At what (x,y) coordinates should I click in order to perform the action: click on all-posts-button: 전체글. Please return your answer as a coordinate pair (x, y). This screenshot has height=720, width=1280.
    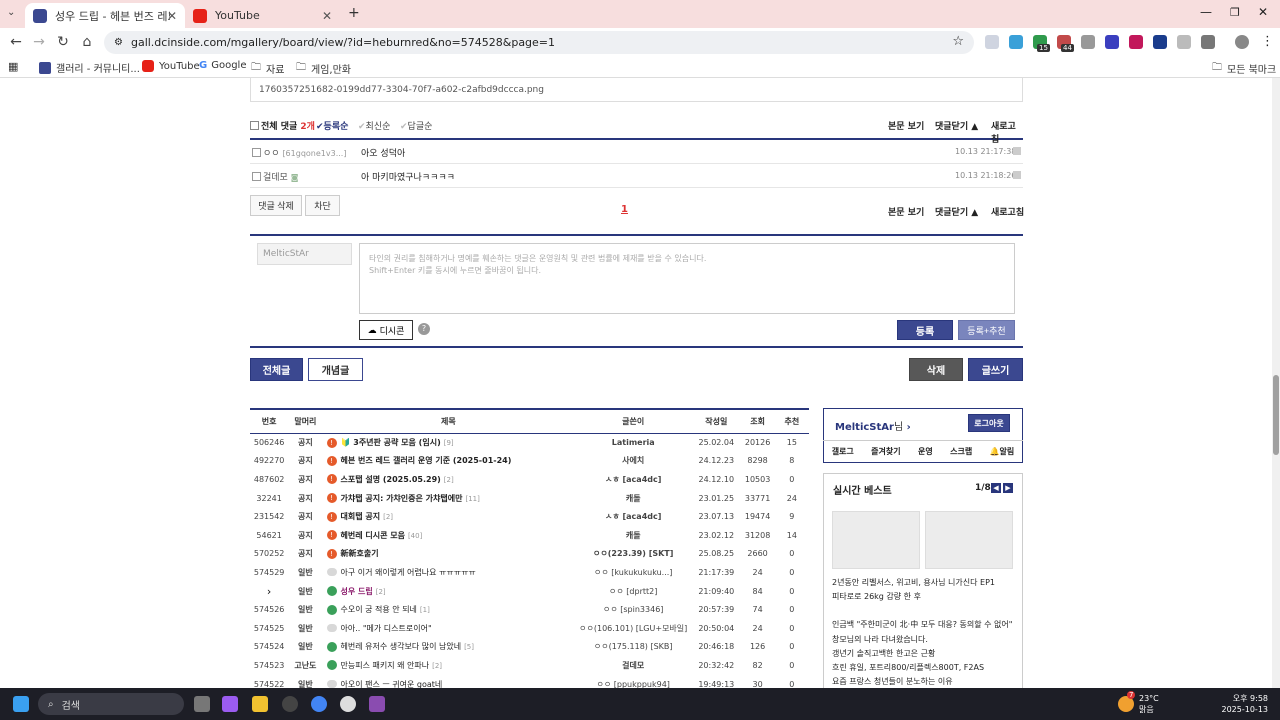
    Looking at the image, I should click on (276, 369).